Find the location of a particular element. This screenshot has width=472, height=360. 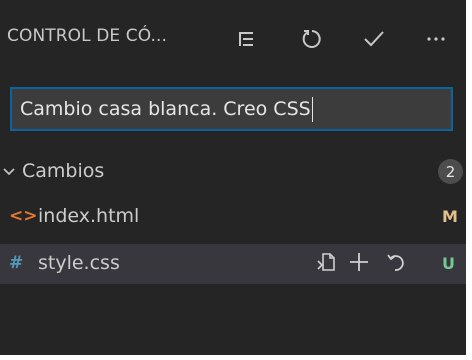

commit-message-text: Cambio casa blanca. Creo CSS is located at coordinates (165, 109).